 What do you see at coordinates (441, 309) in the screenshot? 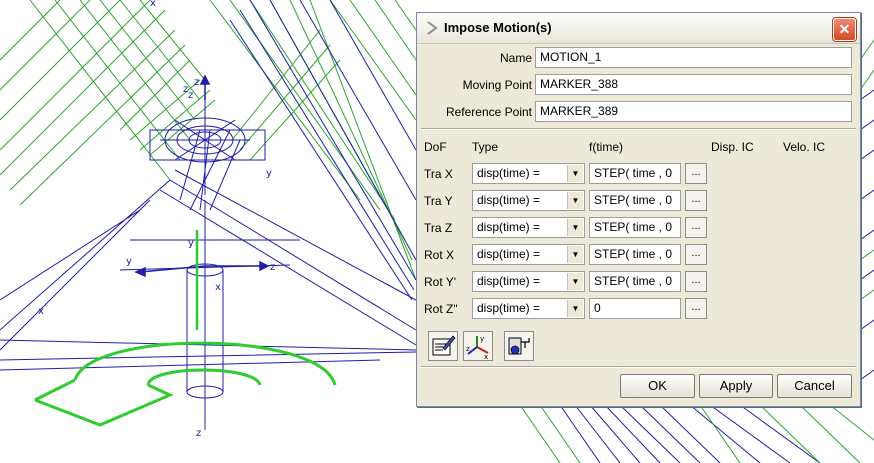
I see `dof-label: Rot Z"` at bounding box center [441, 309].